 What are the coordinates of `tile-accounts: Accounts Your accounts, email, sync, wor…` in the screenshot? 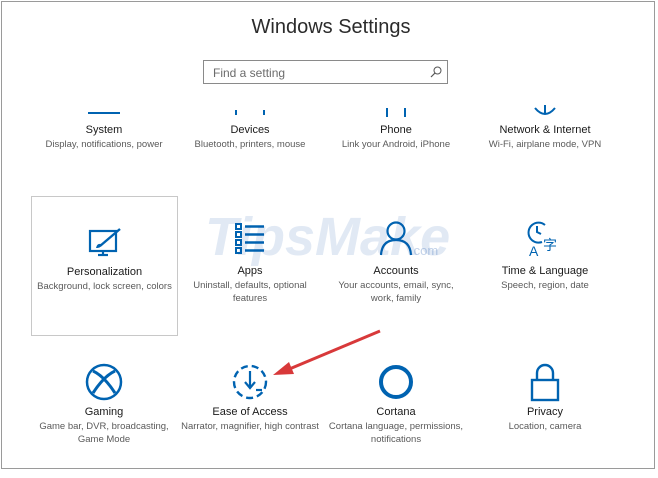 It's located at (396, 265).